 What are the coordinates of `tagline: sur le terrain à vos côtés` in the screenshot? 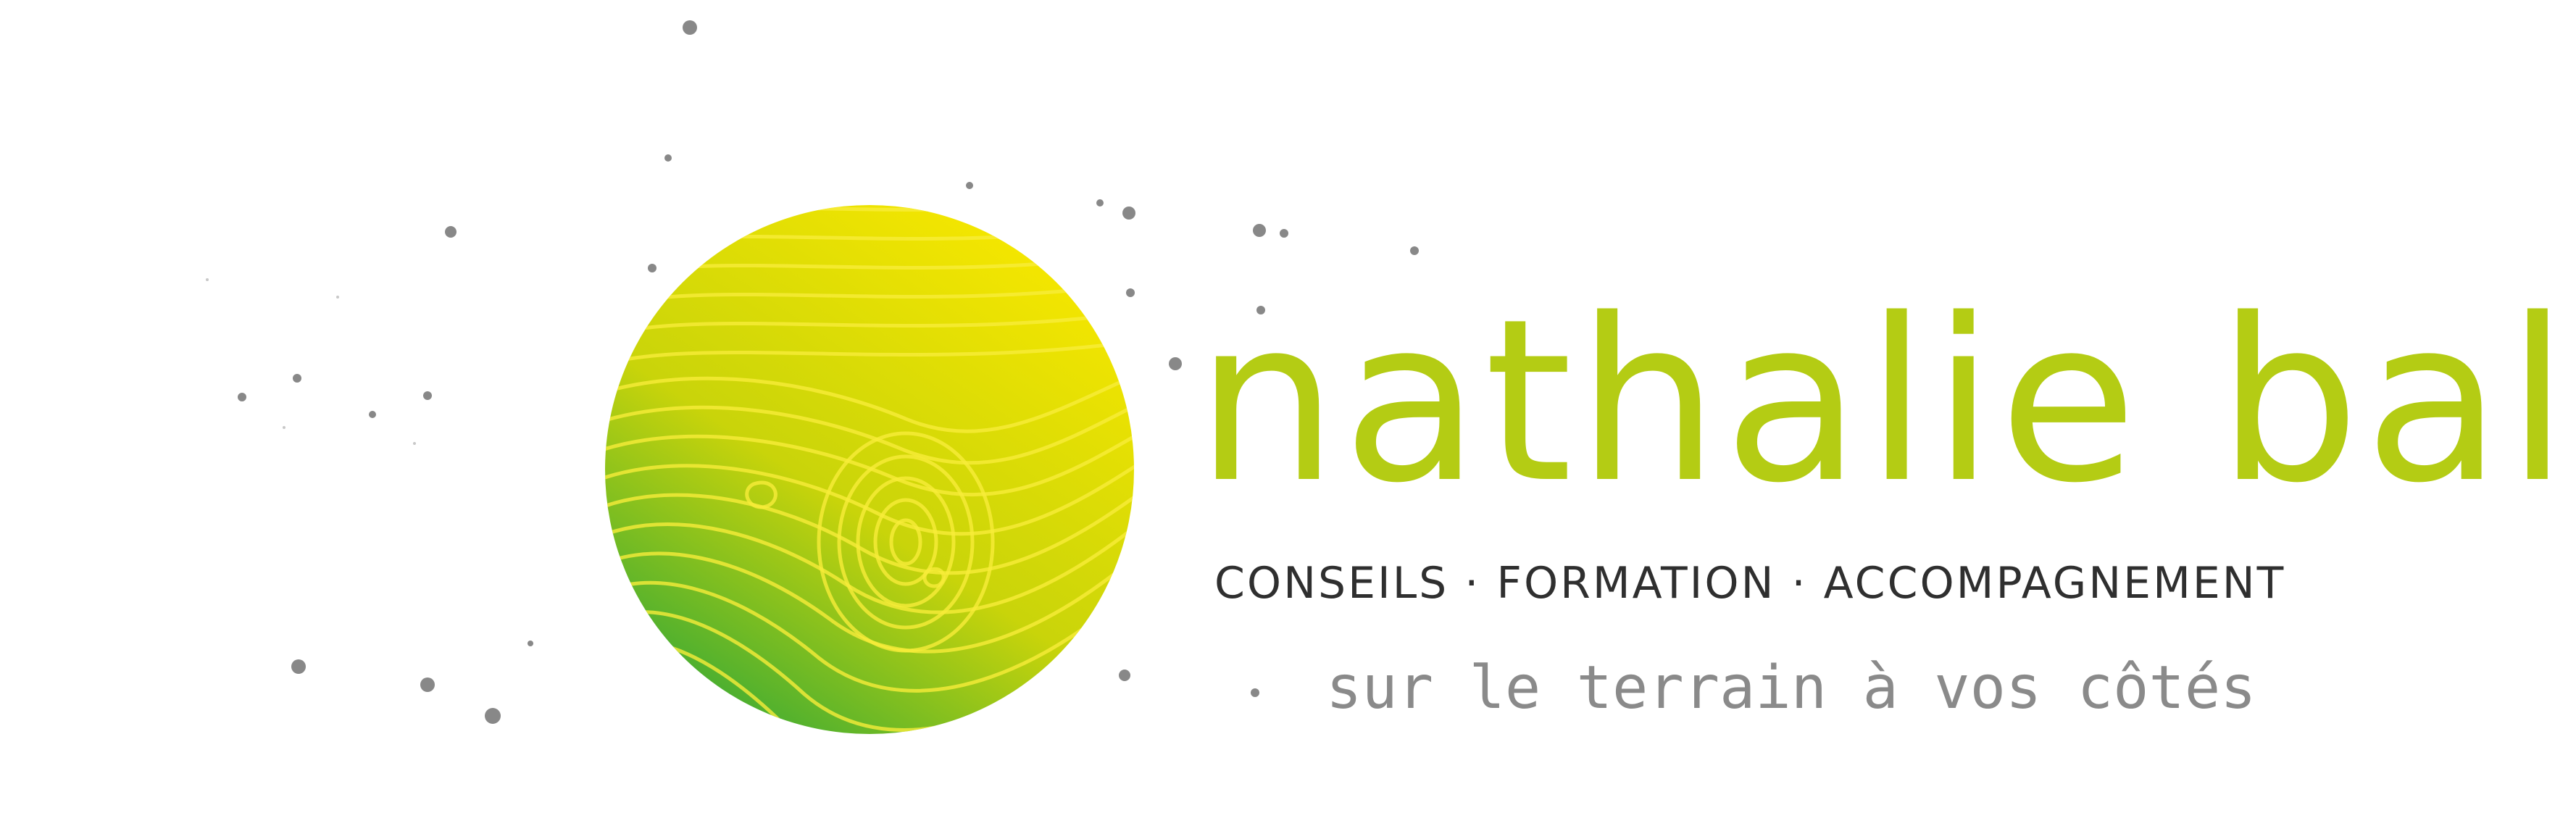 It's located at (1791, 688).